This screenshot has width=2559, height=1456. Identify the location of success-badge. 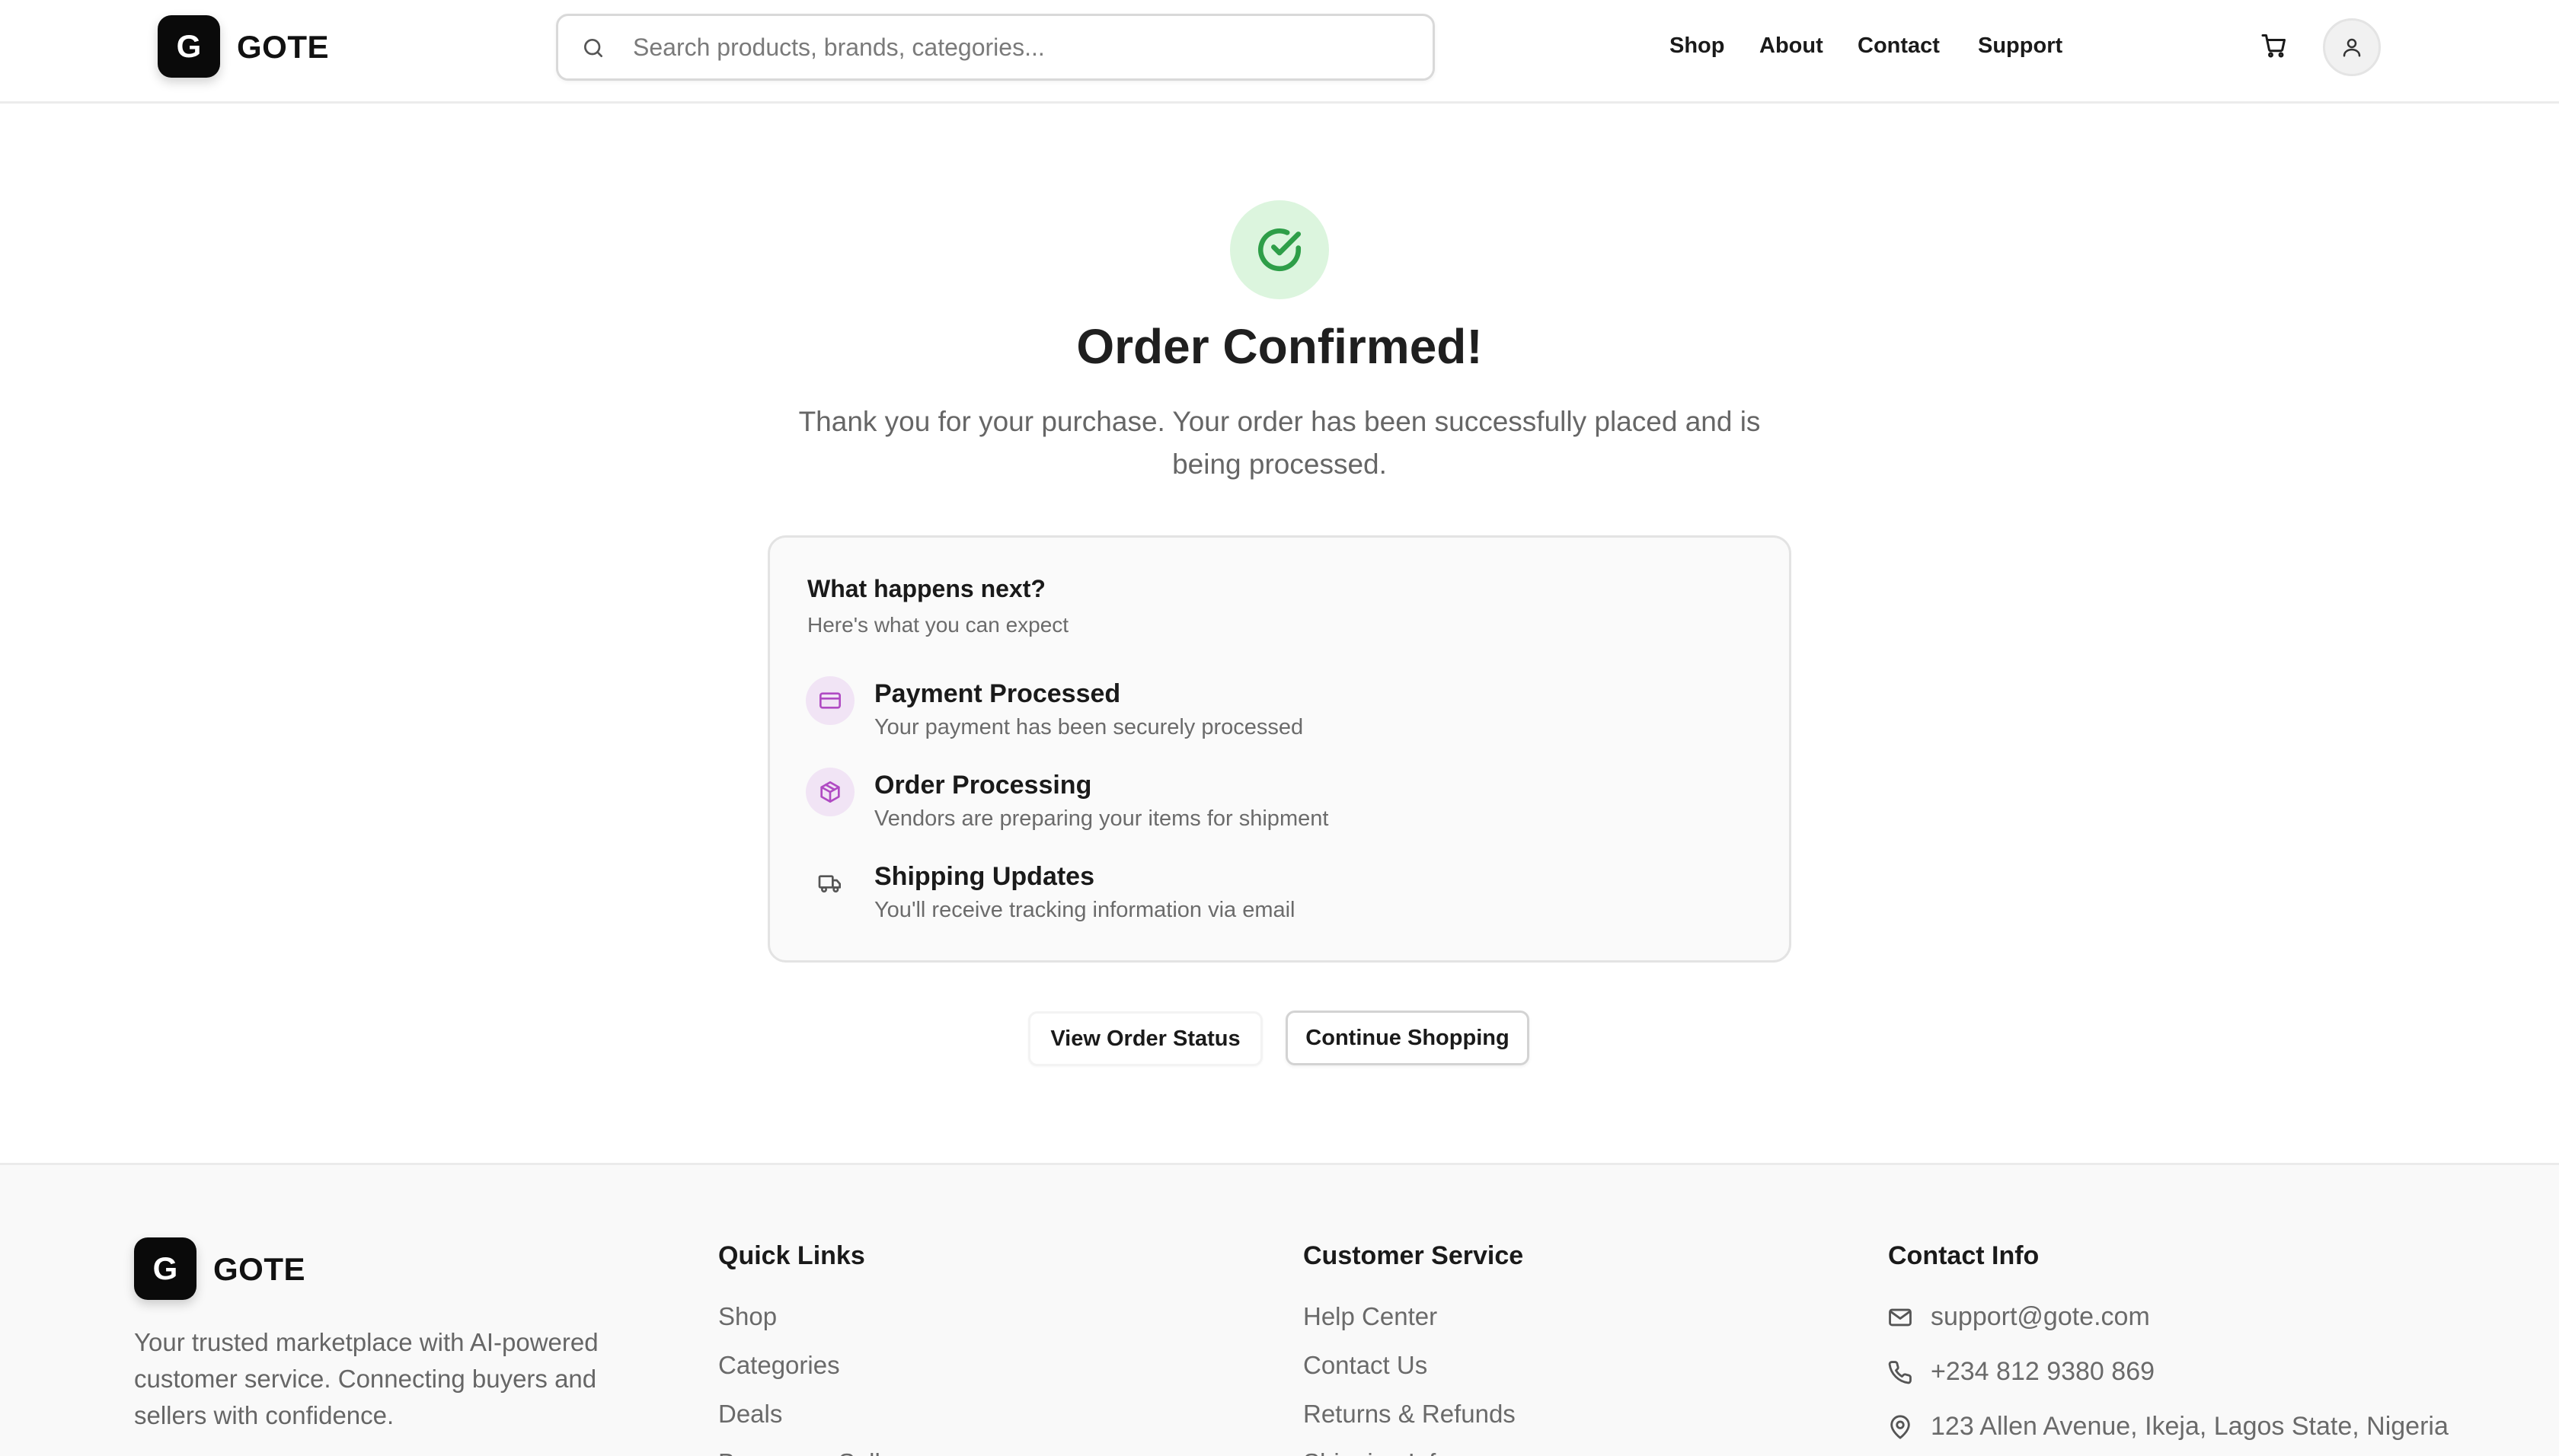
(1279, 249).